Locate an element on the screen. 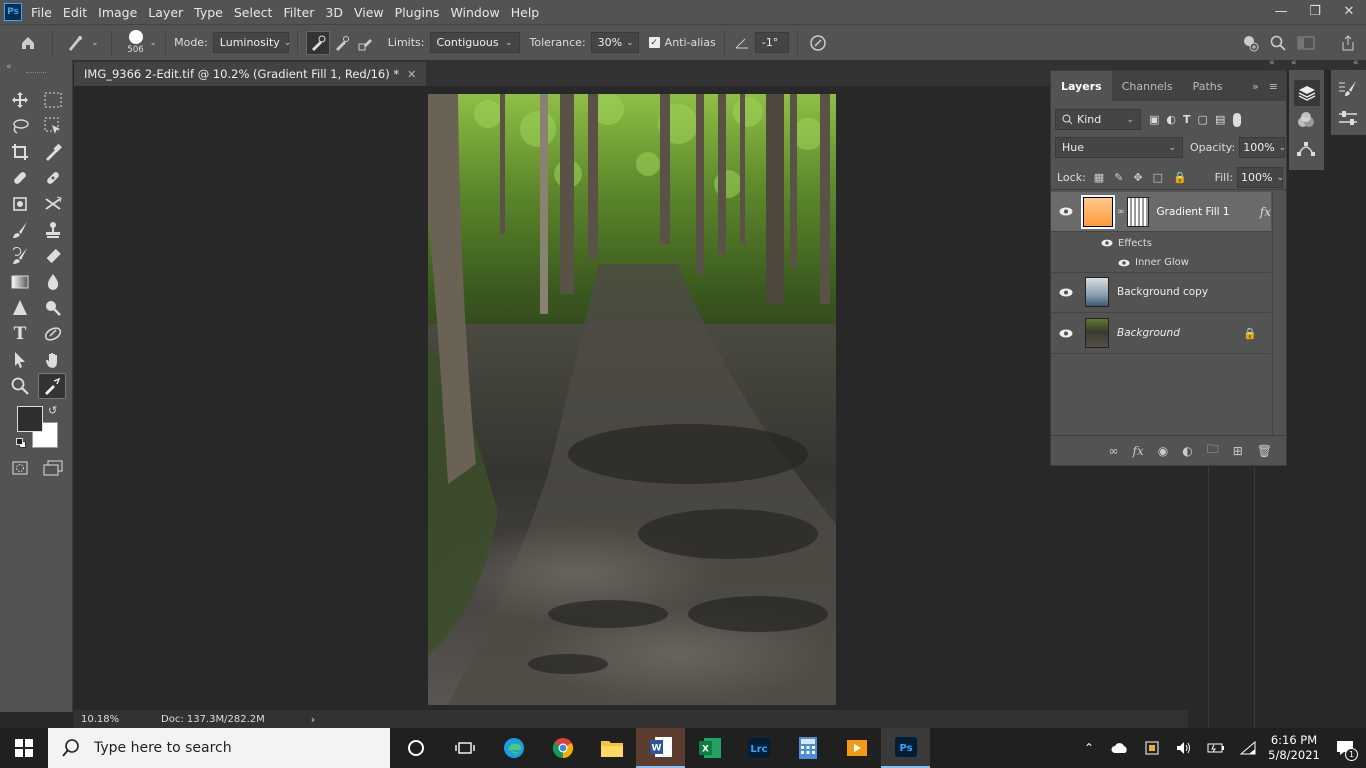  menu-select: Select is located at coordinates (256, 12).